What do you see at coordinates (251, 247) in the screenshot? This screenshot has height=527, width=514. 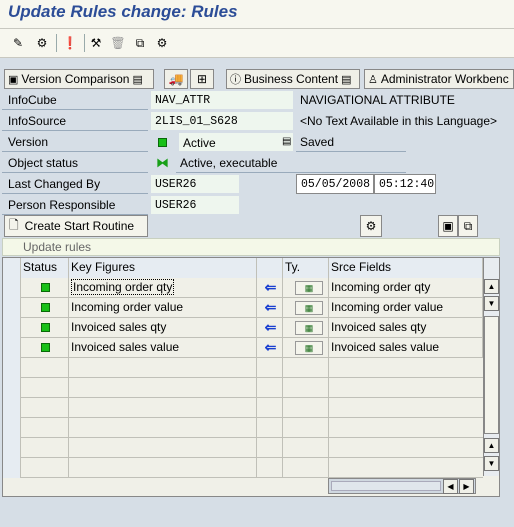 I see `update-rules-group-header: Update rules` at bounding box center [251, 247].